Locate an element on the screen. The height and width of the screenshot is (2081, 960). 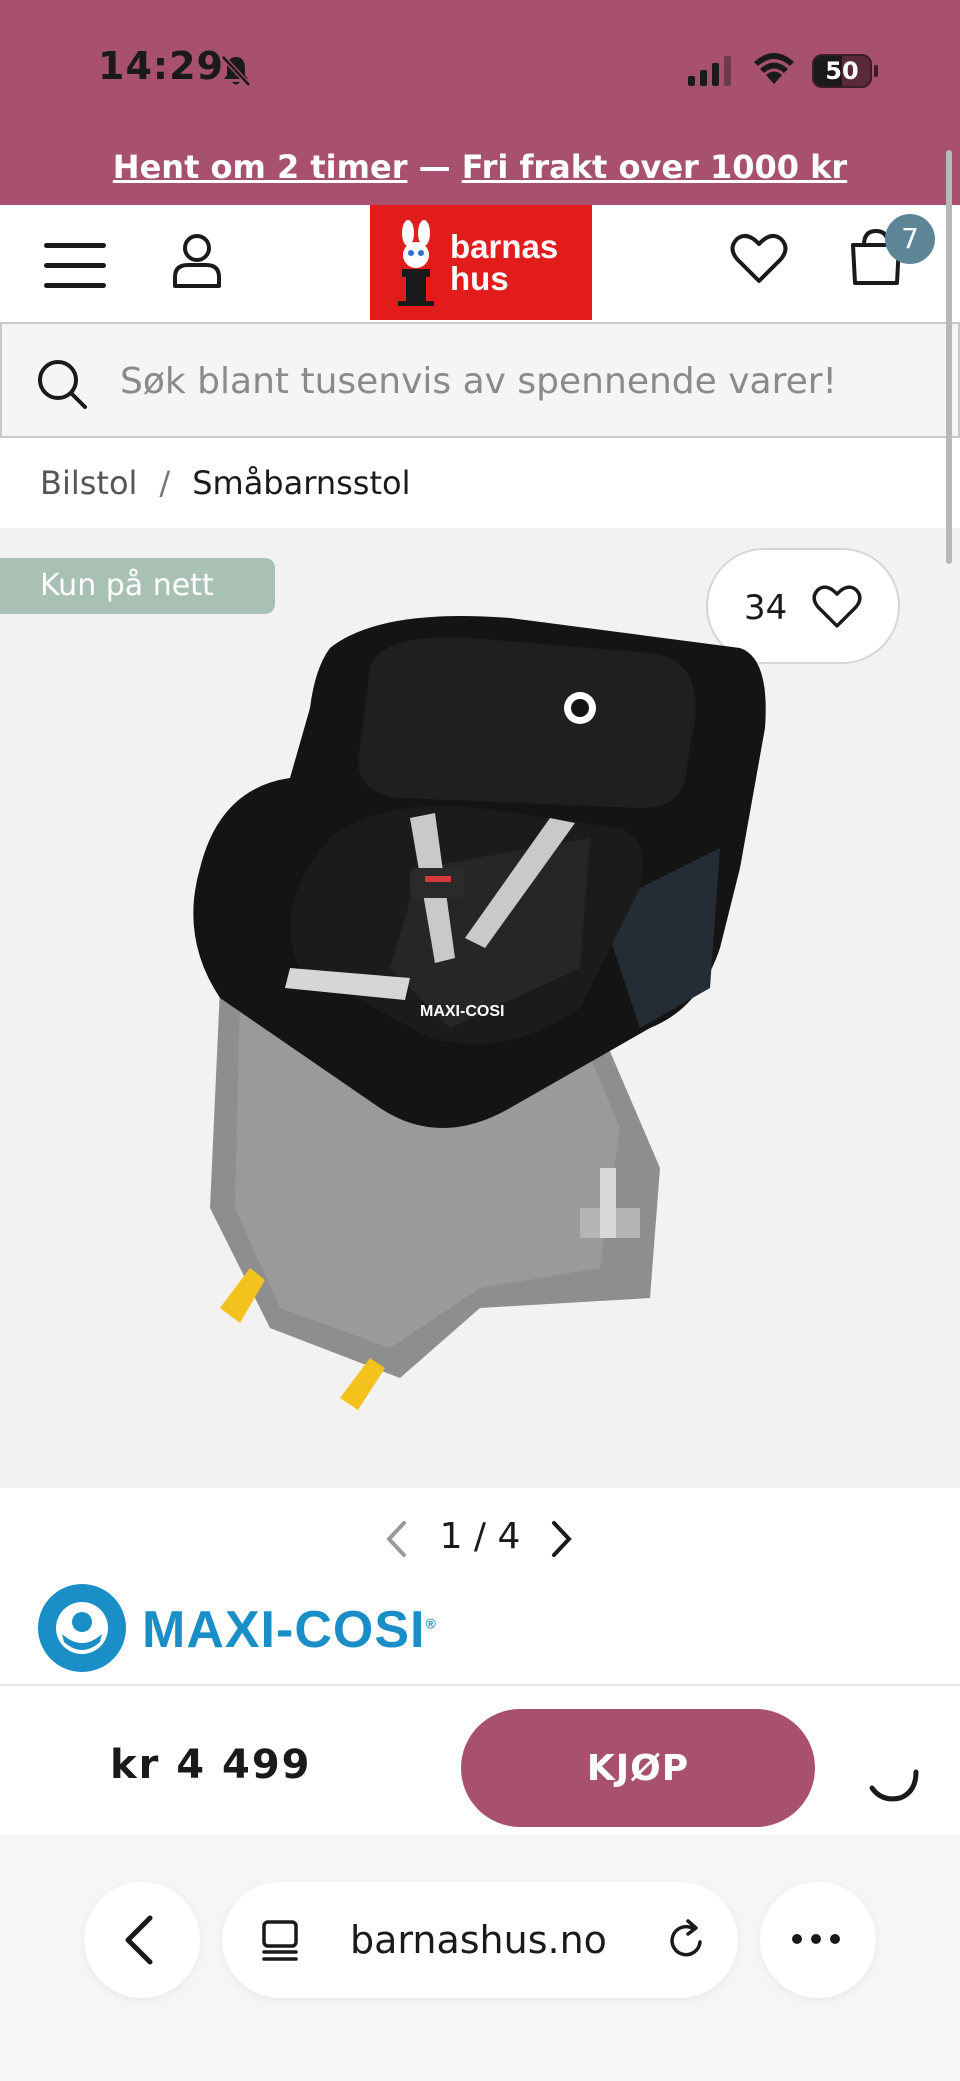
site-header: barnas hus 7 is located at coordinates (480, 263).